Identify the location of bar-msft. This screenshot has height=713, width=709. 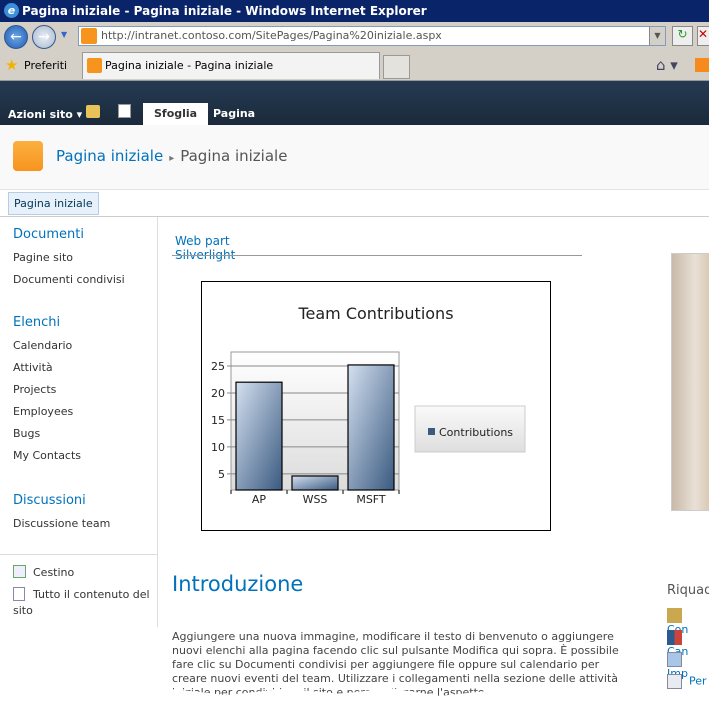
(371, 427).